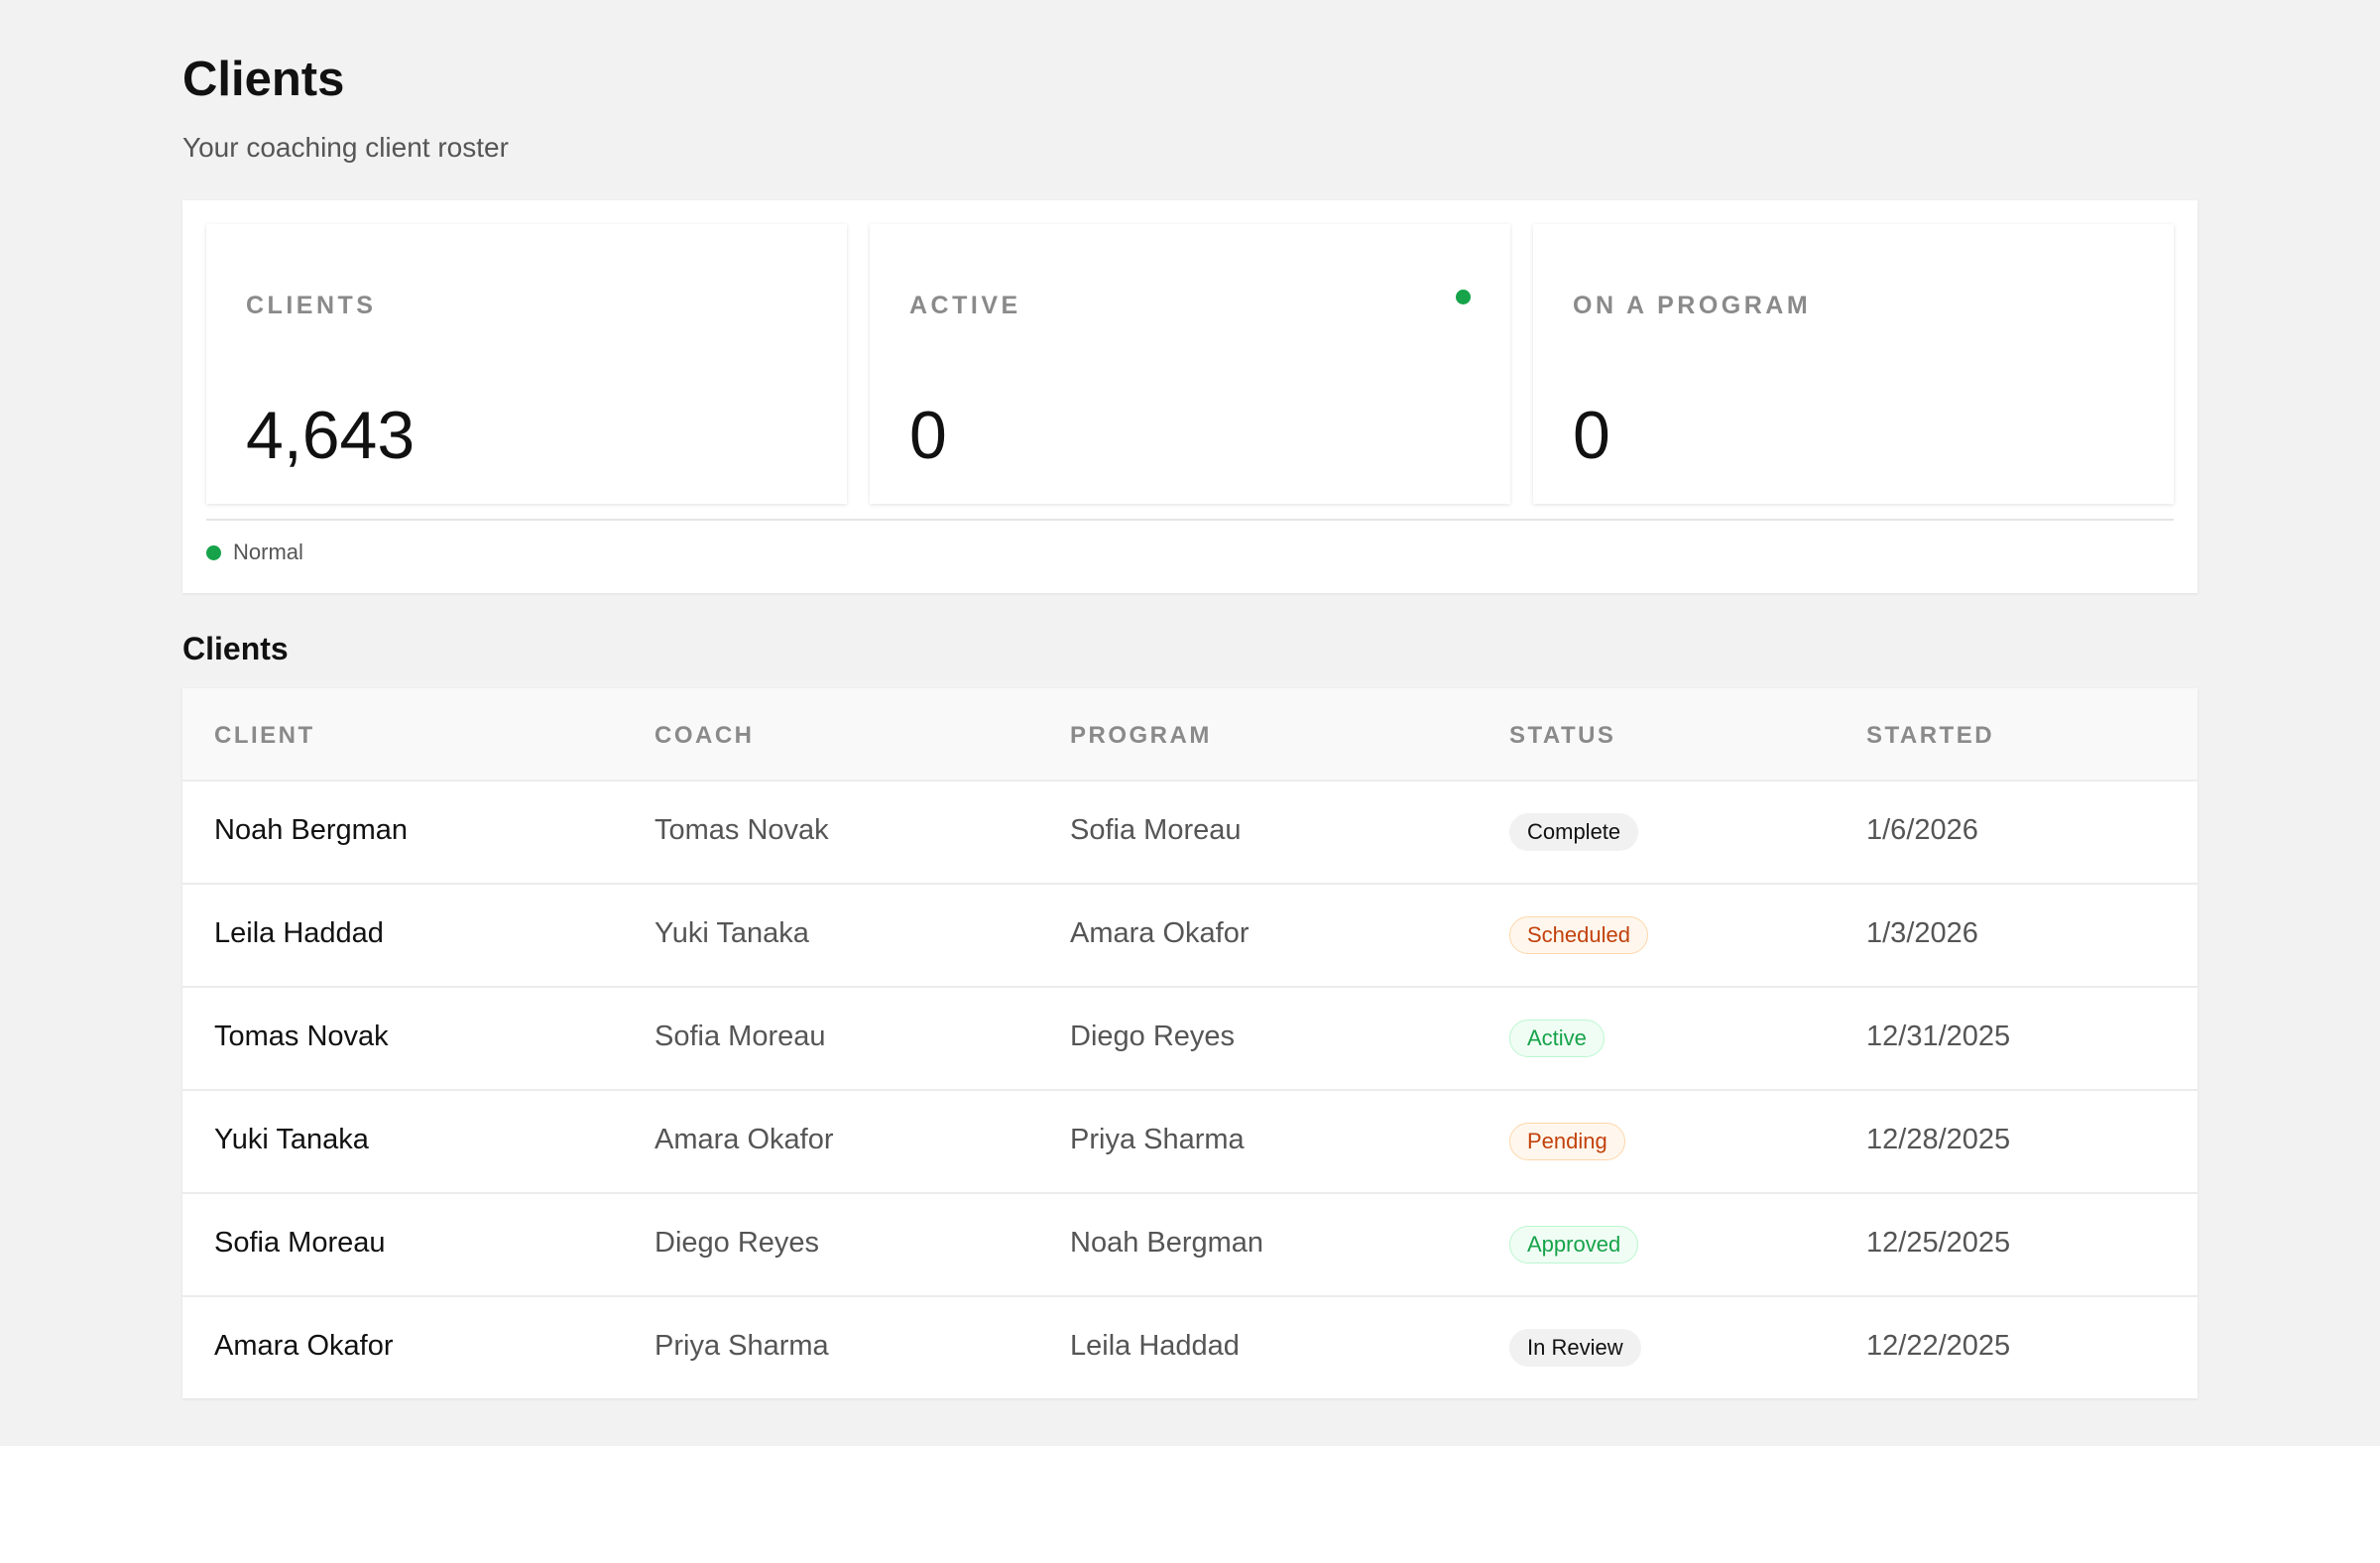  Describe the element at coordinates (1190, 520) in the screenshot. I see `panel-divider` at that location.